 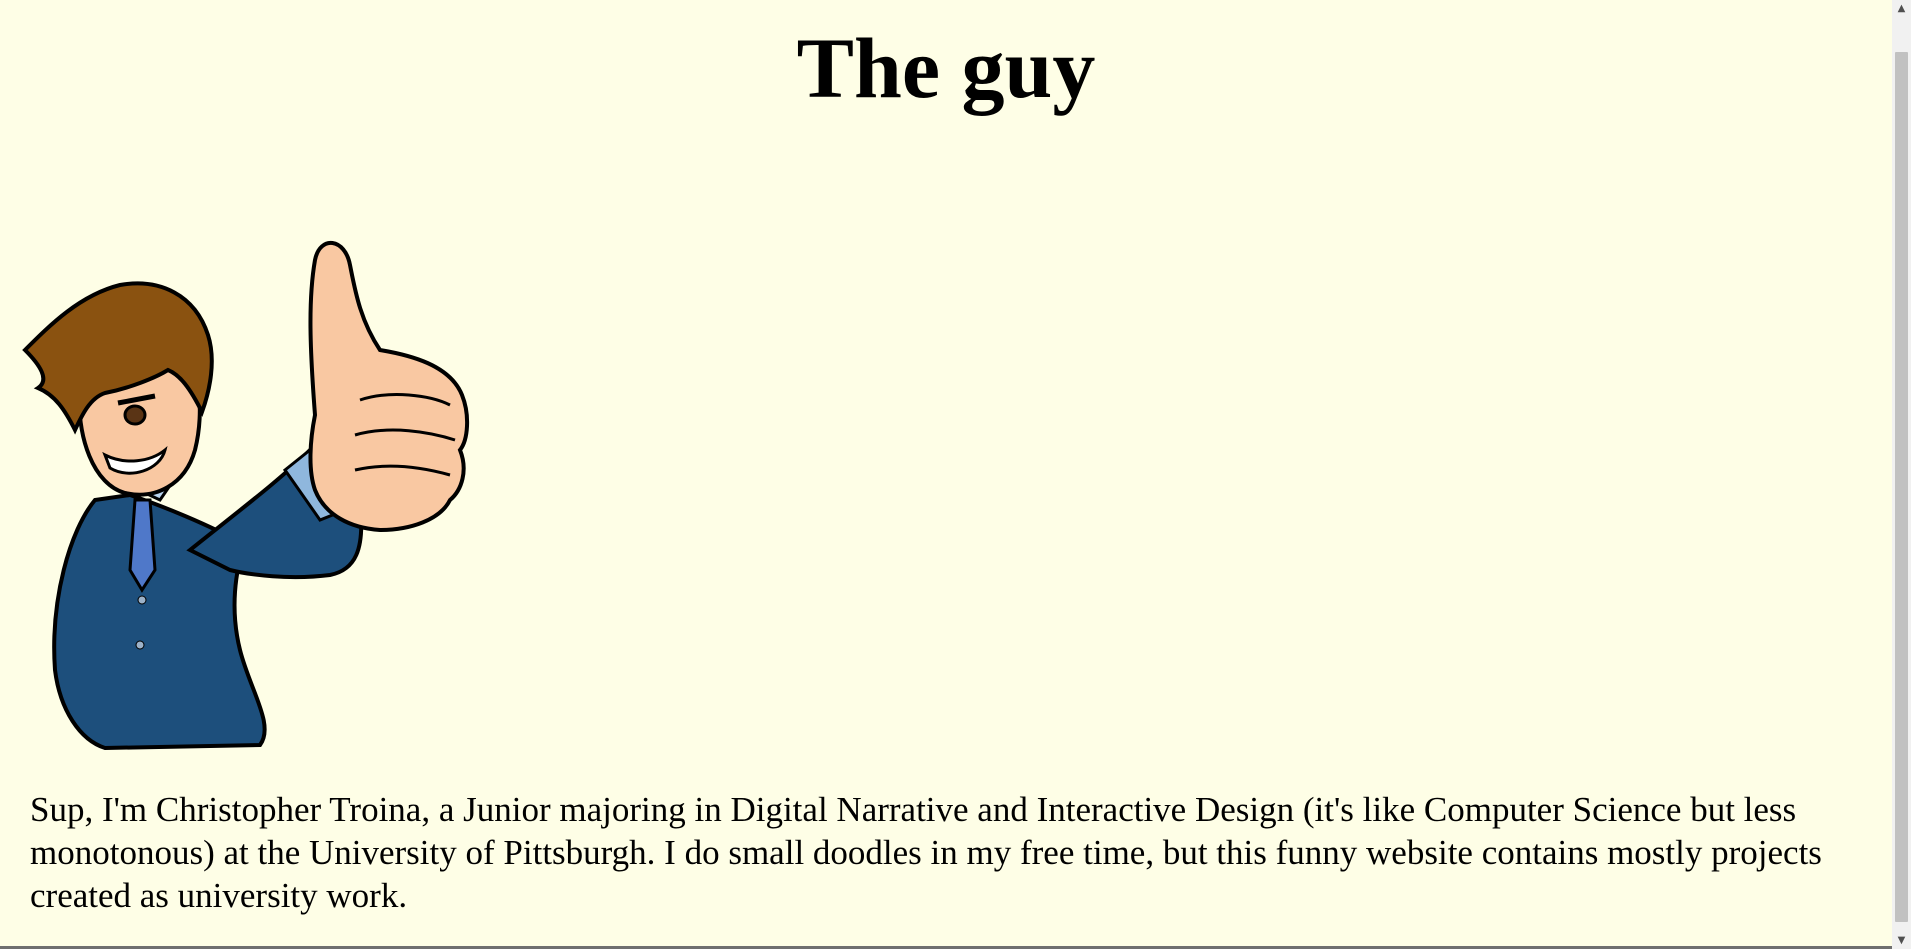 I want to click on vertical-scrollbar: ▲ ▼, so click(x=1901, y=474).